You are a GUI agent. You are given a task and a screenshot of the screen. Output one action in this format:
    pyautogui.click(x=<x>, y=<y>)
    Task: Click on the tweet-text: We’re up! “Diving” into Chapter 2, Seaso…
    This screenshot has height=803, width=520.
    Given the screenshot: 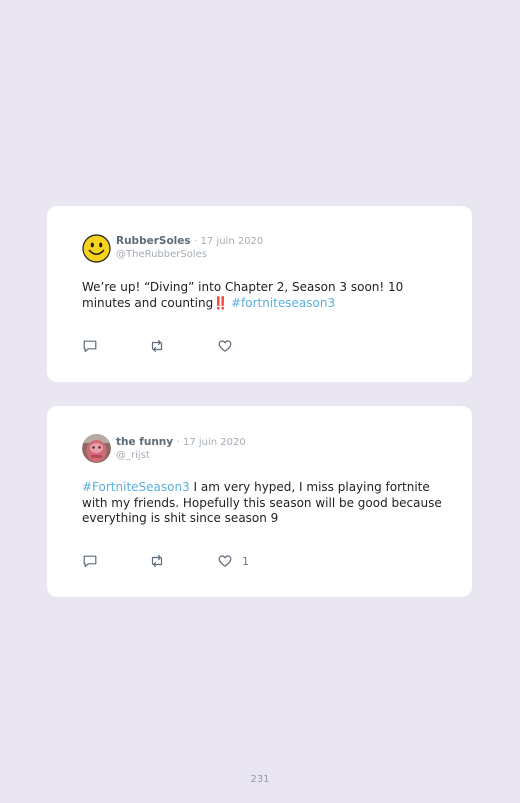 What is the action you would take?
    pyautogui.click(x=263, y=295)
    